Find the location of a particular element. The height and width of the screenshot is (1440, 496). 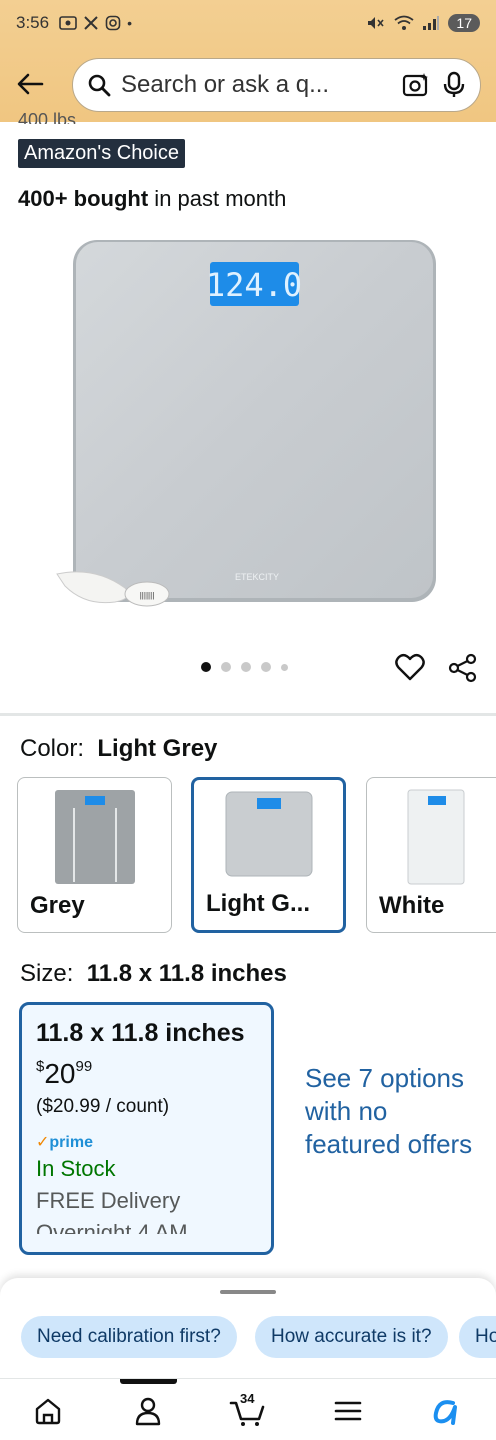

nav-home is located at coordinates (48, 1411).